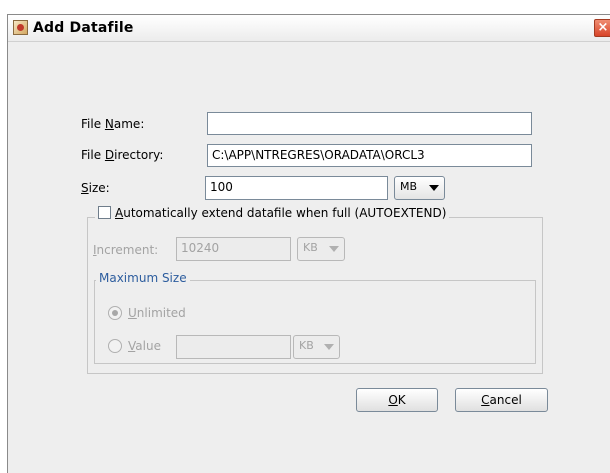 This screenshot has height=473, width=610. What do you see at coordinates (369, 123) in the screenshot?
I see `file-name-input` at bounding box center [369, 123].